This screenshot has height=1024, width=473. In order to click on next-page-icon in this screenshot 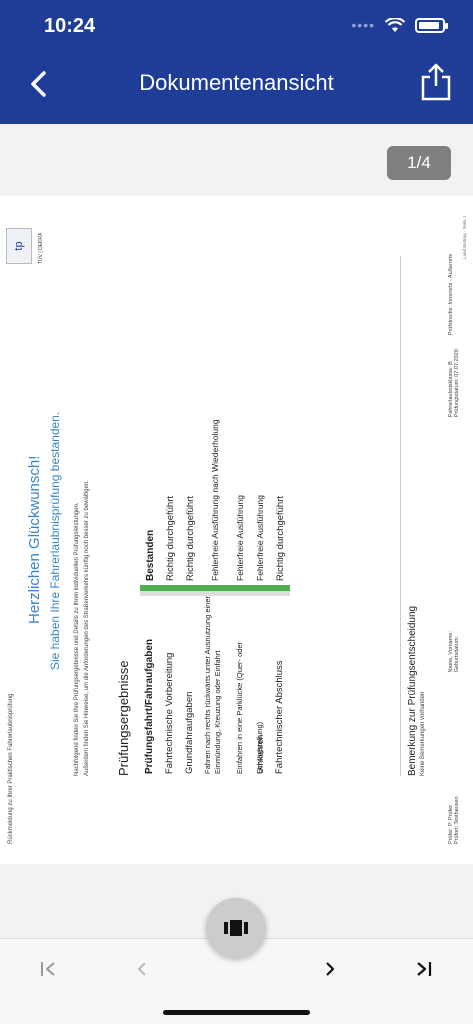, I will do `click(330, 969)`.